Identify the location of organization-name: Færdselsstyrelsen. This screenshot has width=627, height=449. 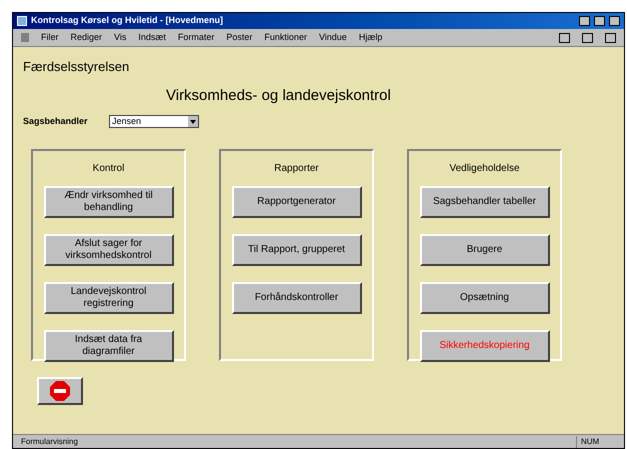
(76, 67).